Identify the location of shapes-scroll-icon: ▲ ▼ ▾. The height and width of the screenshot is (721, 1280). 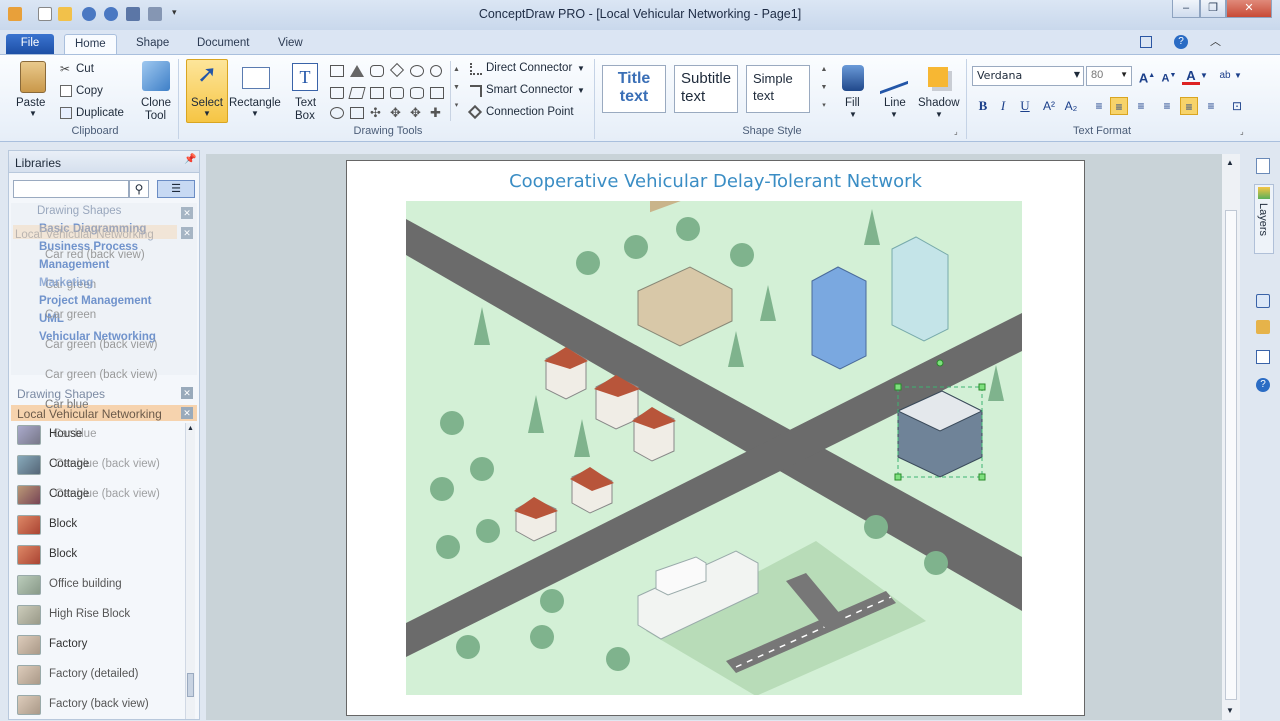
(456, 91).